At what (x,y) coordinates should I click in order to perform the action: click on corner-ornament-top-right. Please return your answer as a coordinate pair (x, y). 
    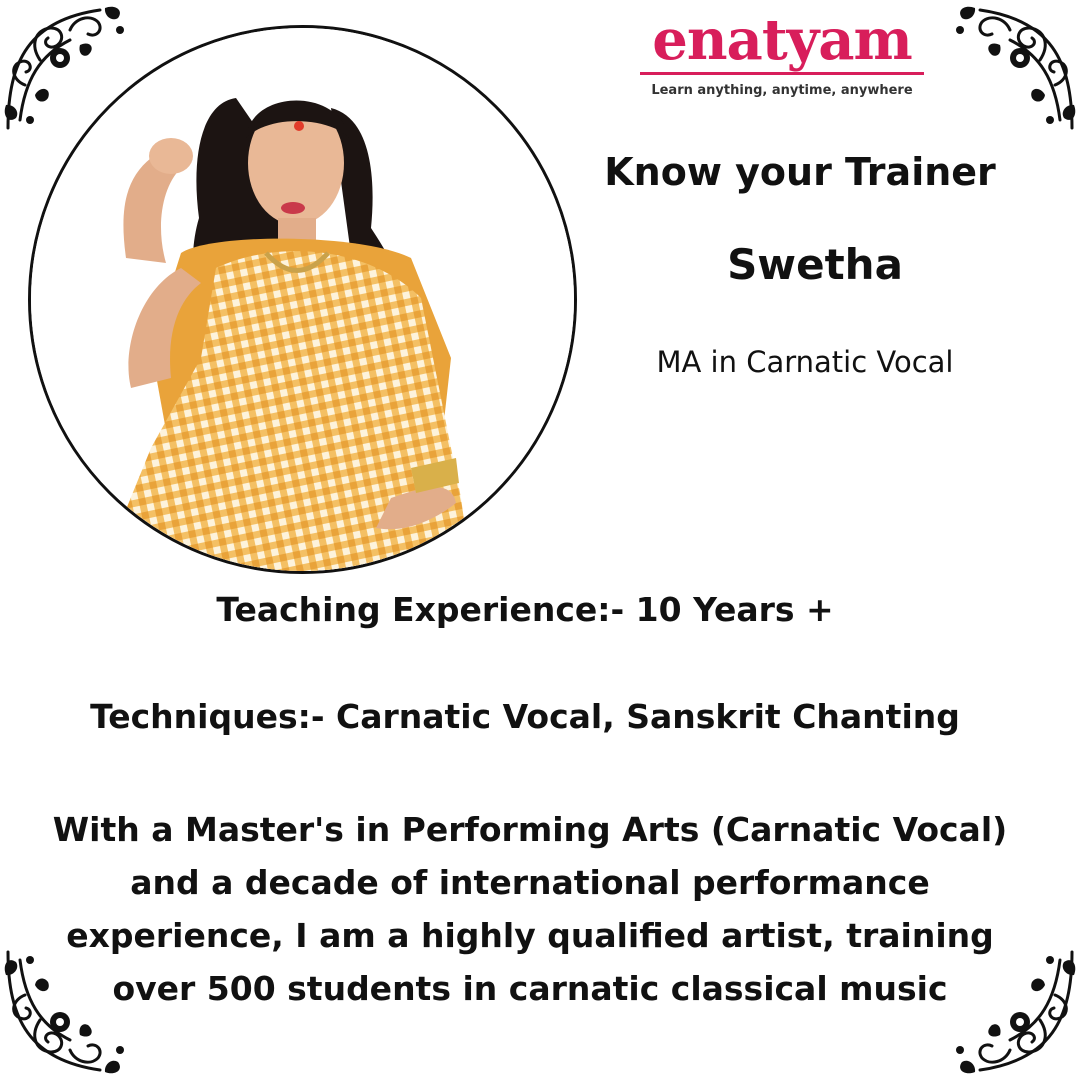
    Looking at the image, I should click on (1012, 67).